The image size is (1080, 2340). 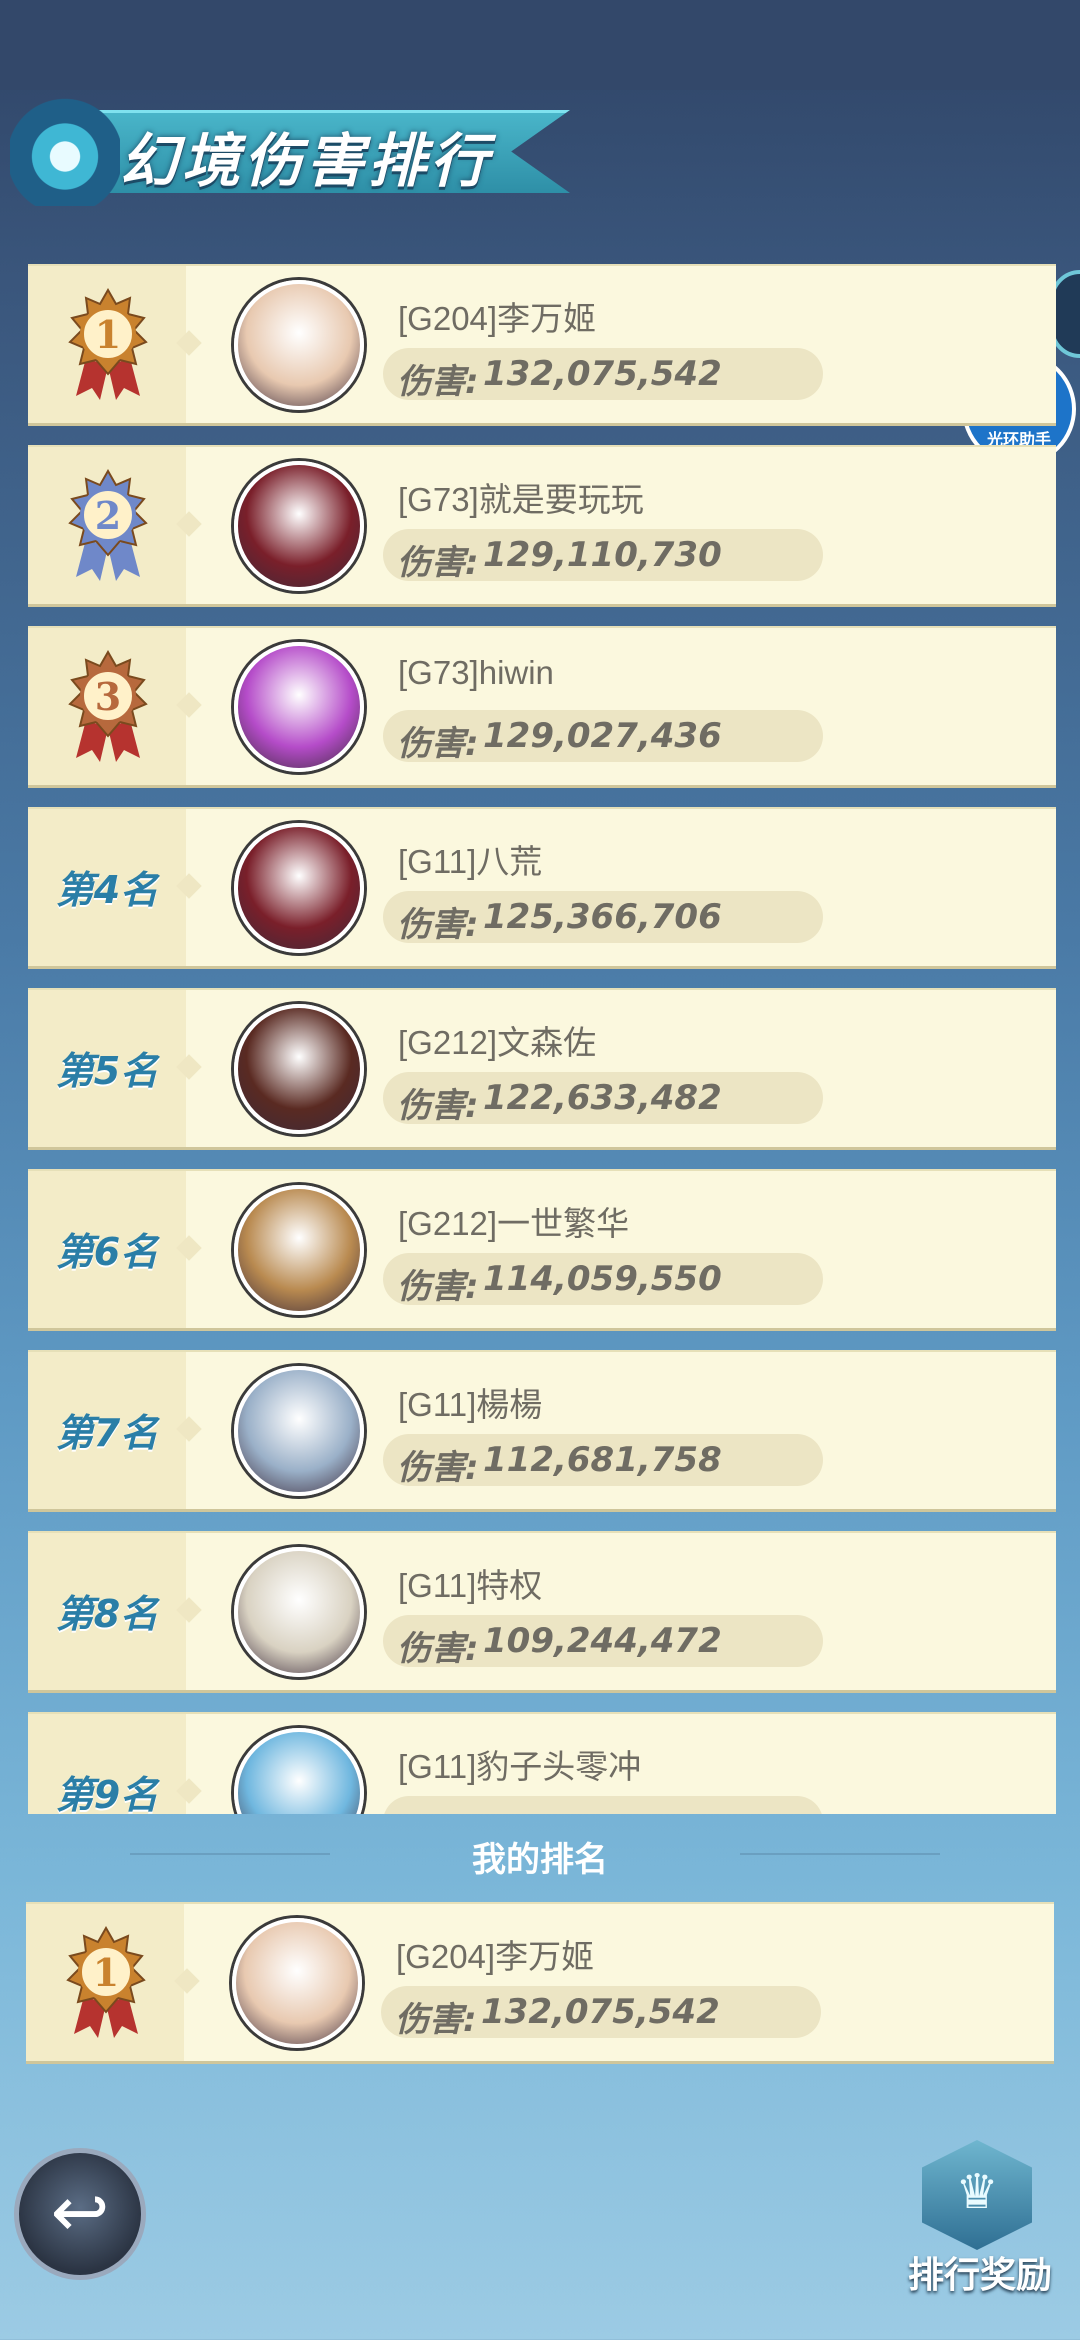 I want to click on damage-value: 129,027,436, so click(x=602, y=736).